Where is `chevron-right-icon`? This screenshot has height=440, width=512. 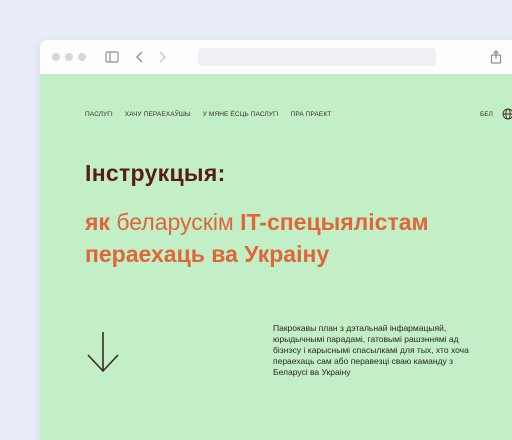
chevron-right-icon is located at coordinates (162, 57).